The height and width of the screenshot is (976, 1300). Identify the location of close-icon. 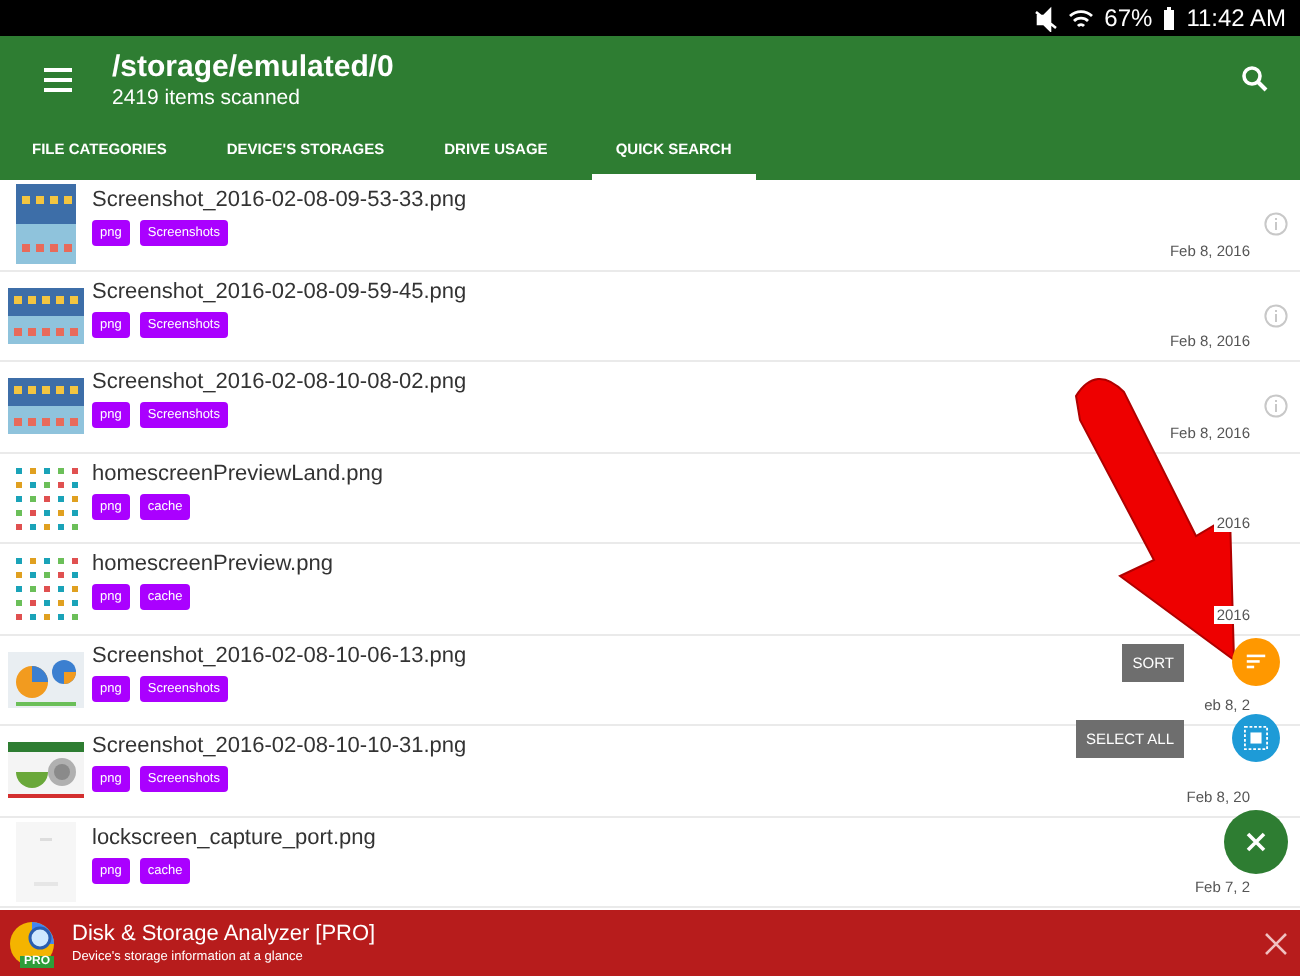
(1276, 943).